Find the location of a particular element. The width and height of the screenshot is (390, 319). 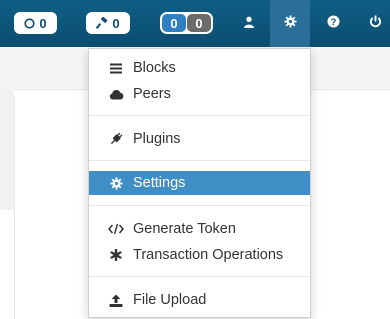

upload-icon is located at coordinates (116, 300).